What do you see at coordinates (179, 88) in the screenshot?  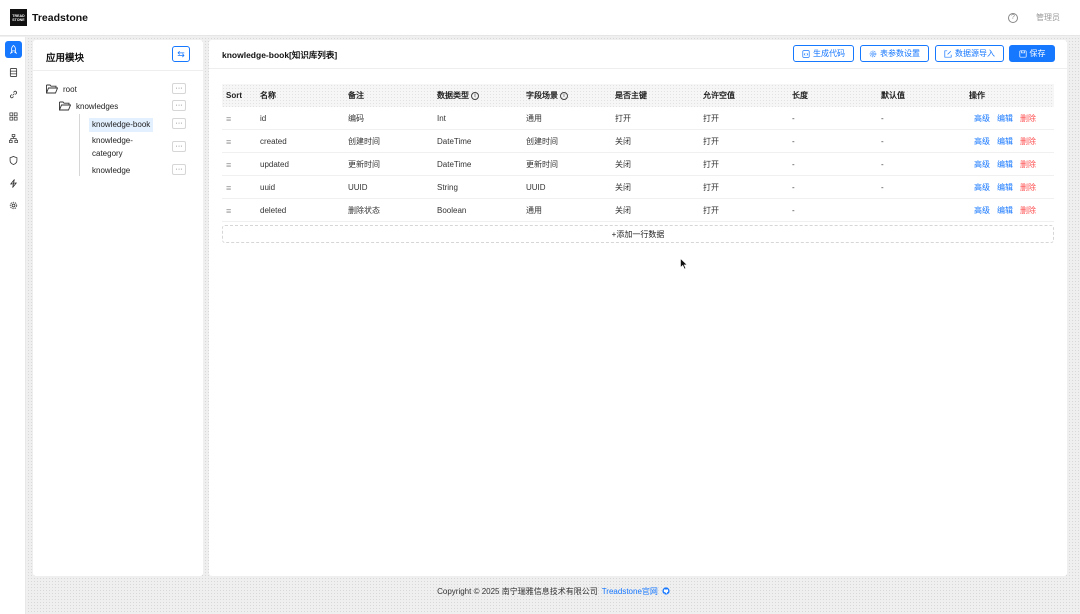 I see `root-more-button: ···` at bounding box center [179, 88].